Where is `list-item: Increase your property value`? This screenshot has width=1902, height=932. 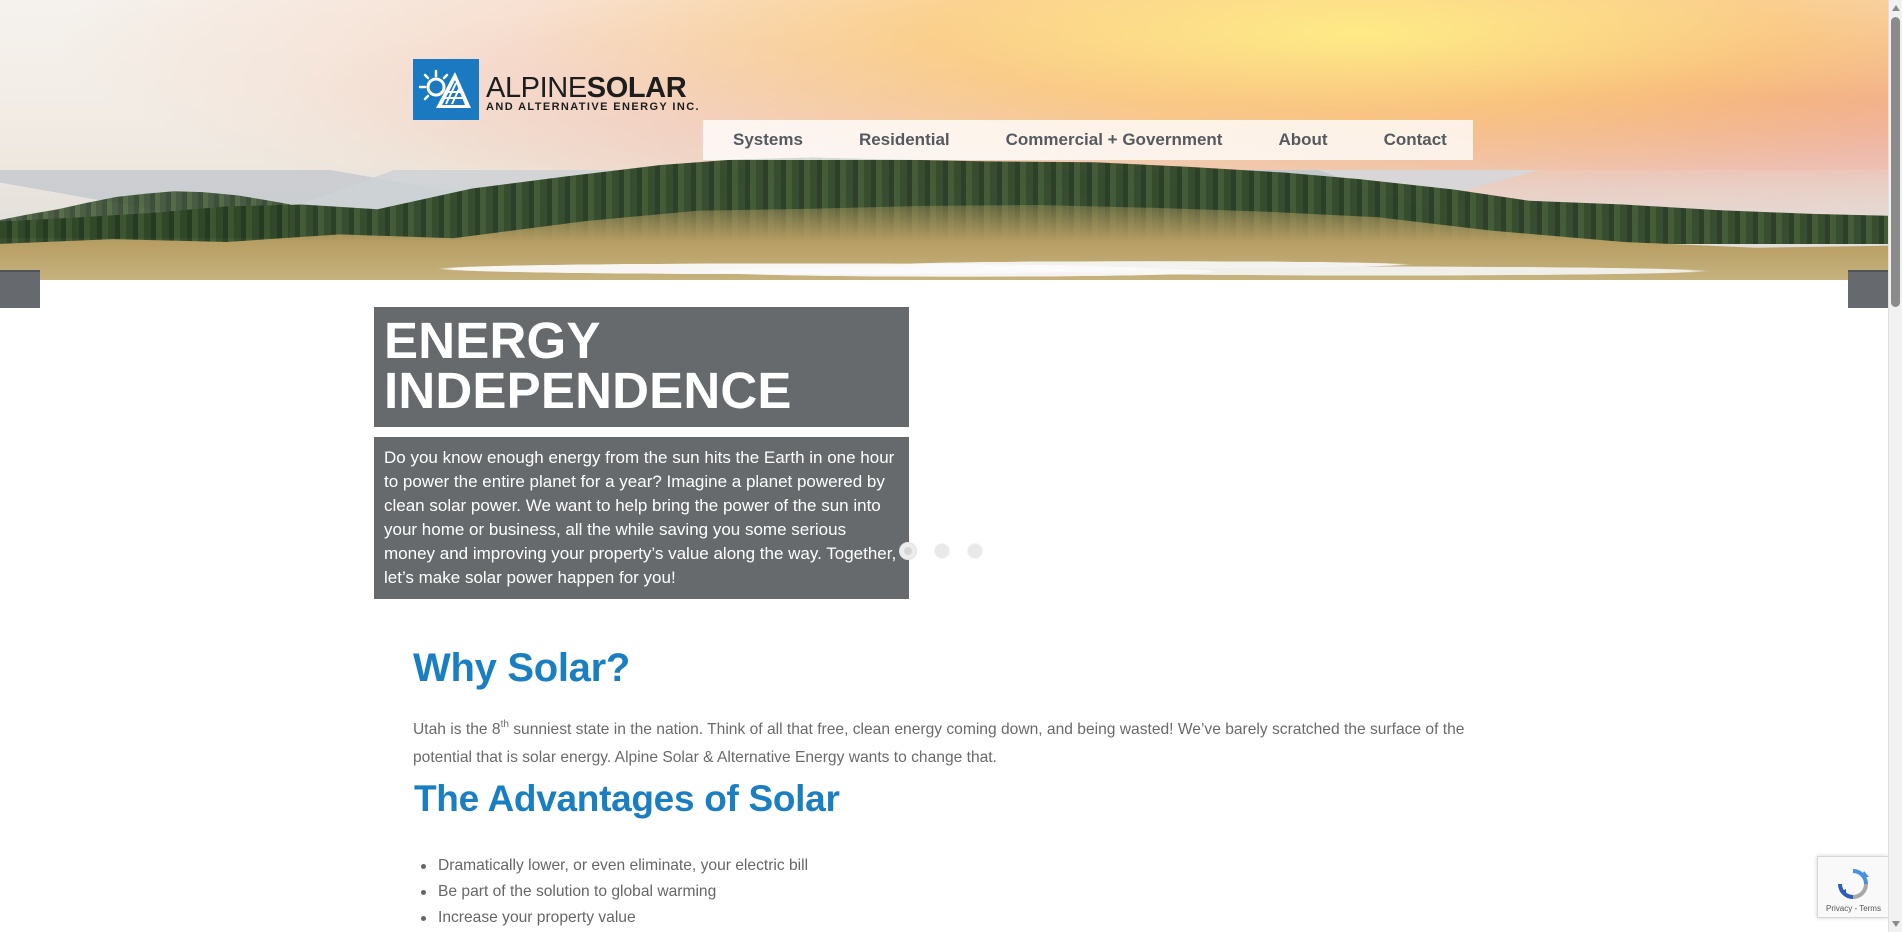 list-item: Increase your property value is located at coordinates (614, 918).